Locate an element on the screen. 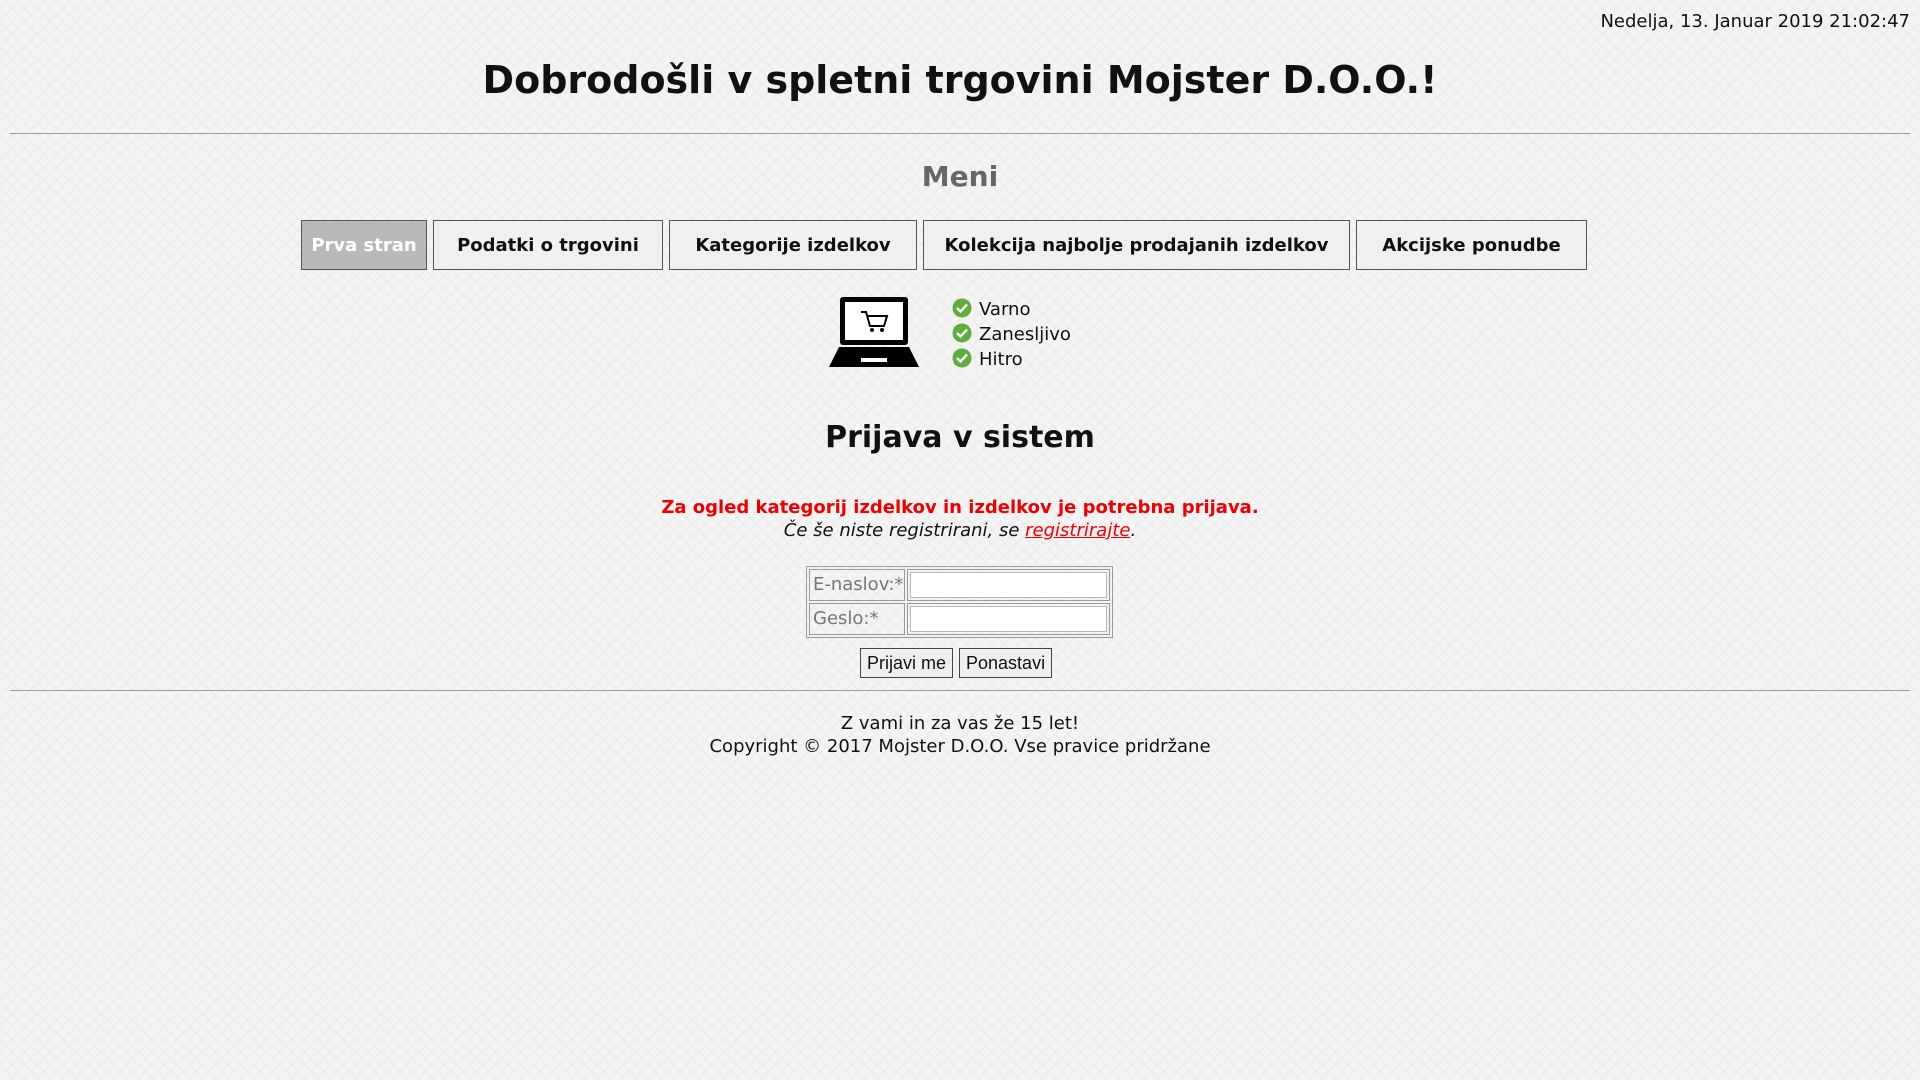 The image size is (1920, 1080). feature-label: Varno is located at coordinates (1005, 309).